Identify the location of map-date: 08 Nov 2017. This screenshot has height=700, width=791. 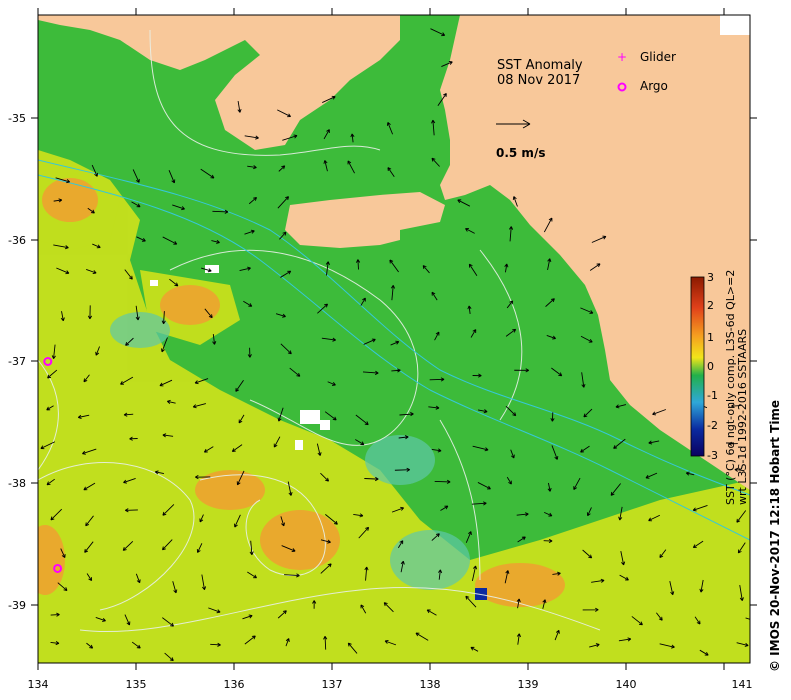
(538, 80).